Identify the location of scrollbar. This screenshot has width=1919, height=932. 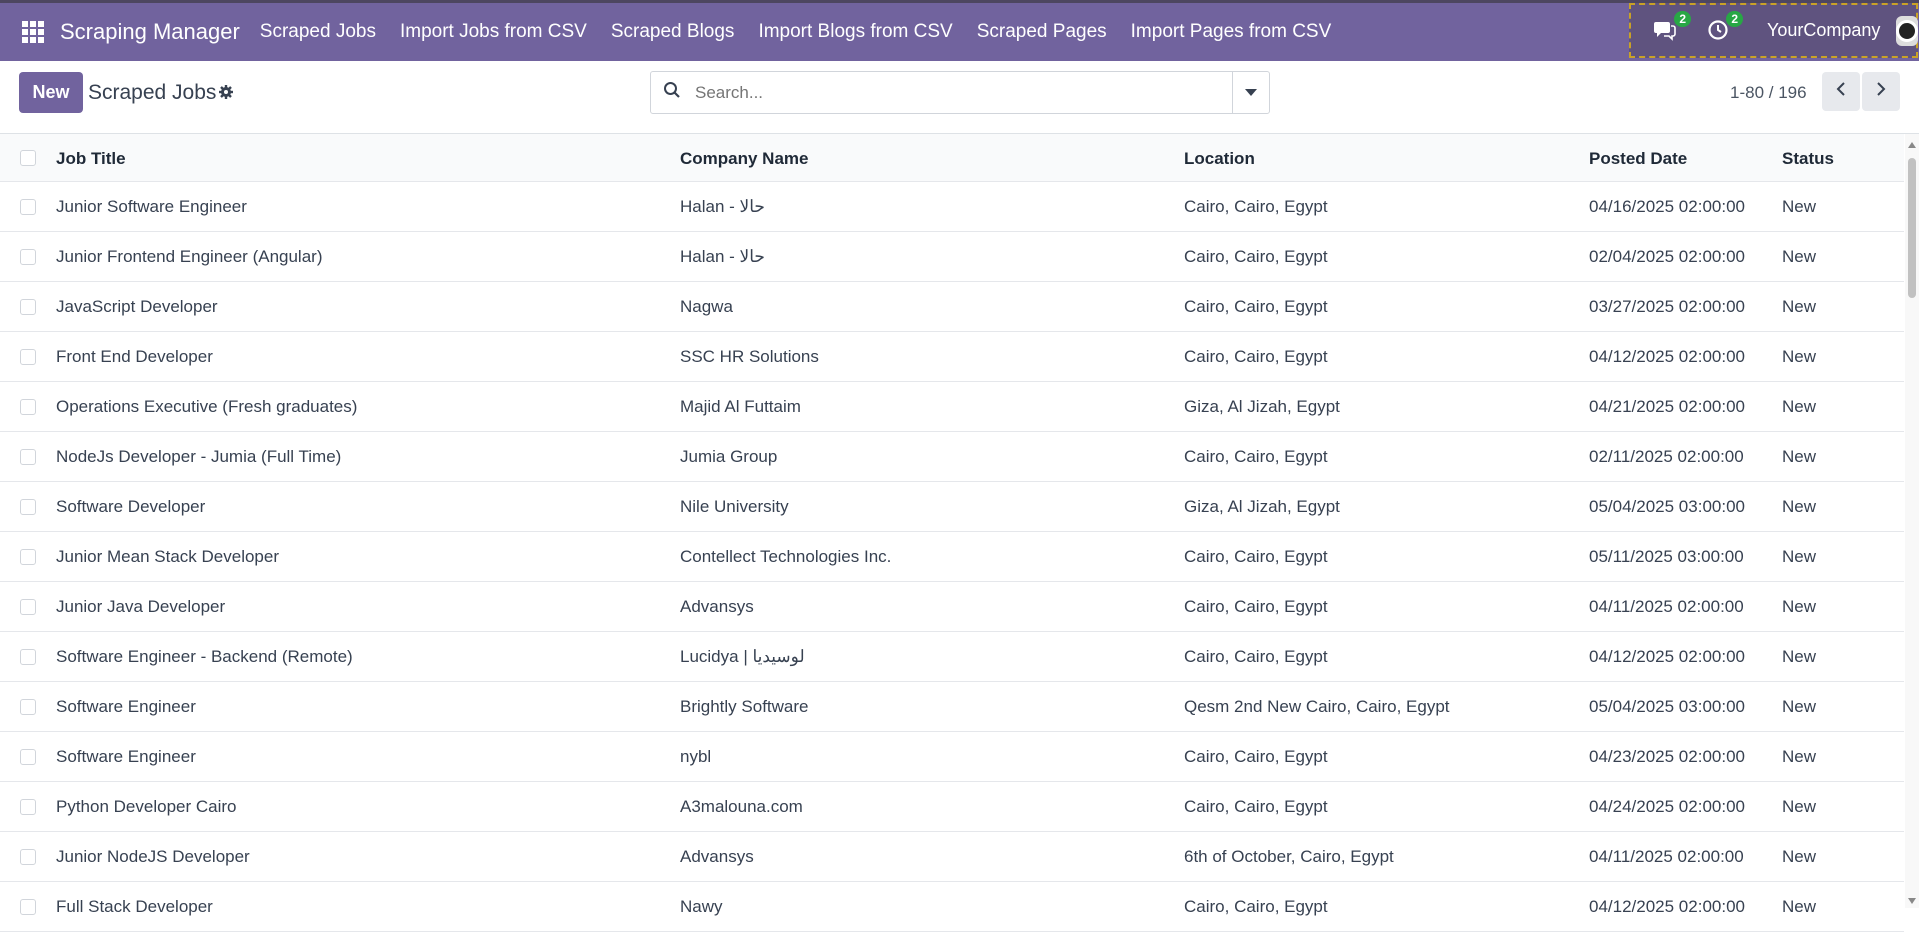
(1912, 521).